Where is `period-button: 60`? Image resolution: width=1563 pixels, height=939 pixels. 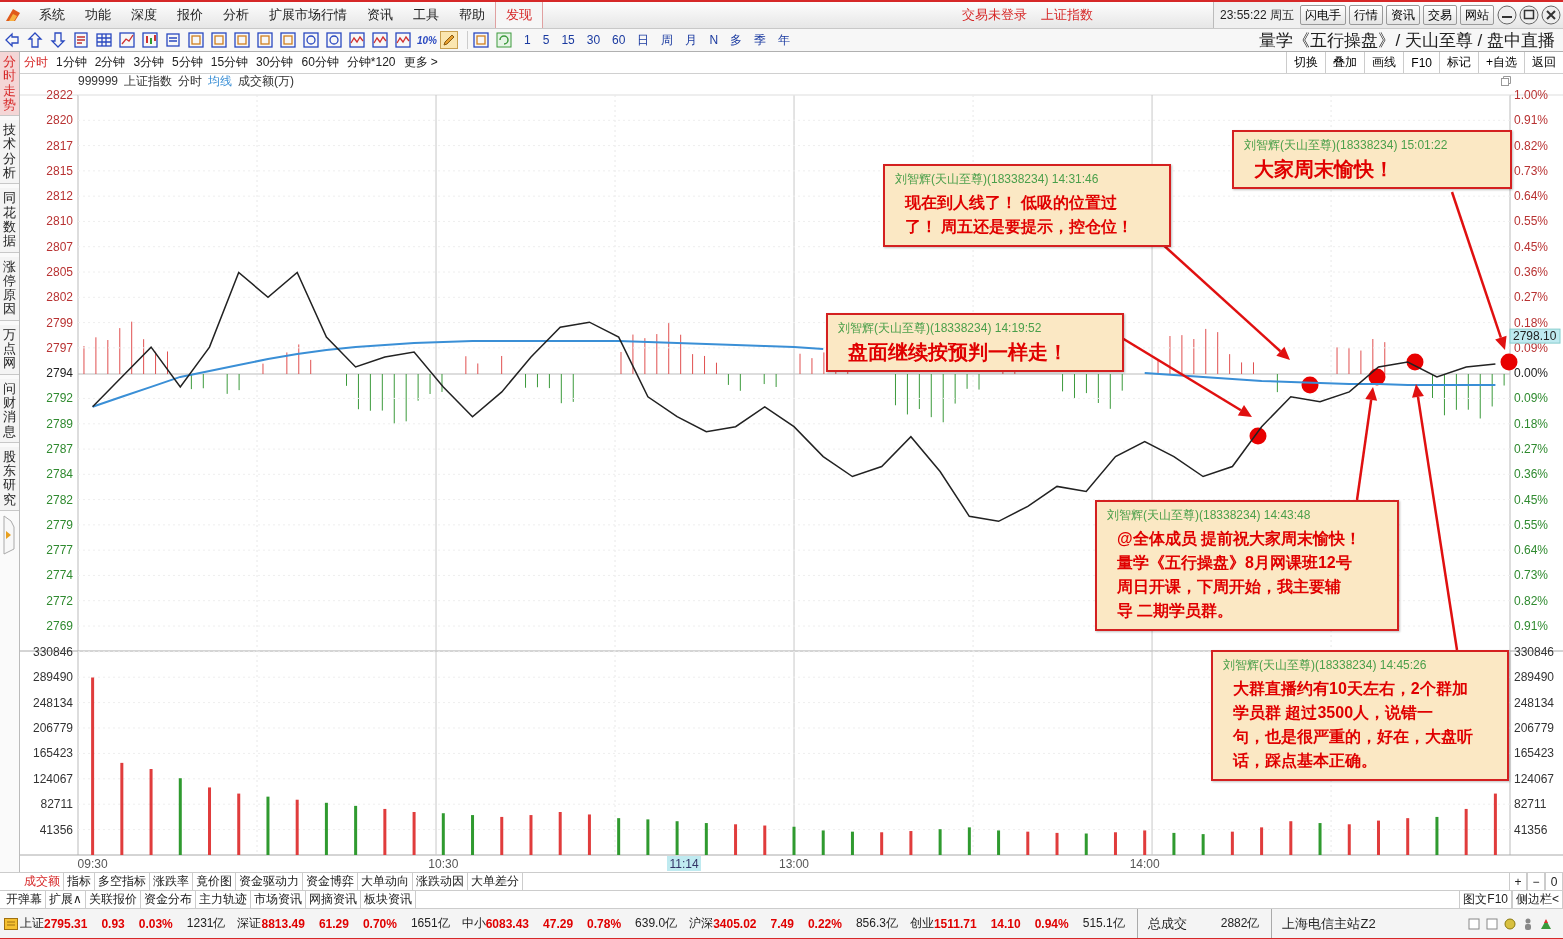
period-button: 60 is located at coordinates (619, 40).